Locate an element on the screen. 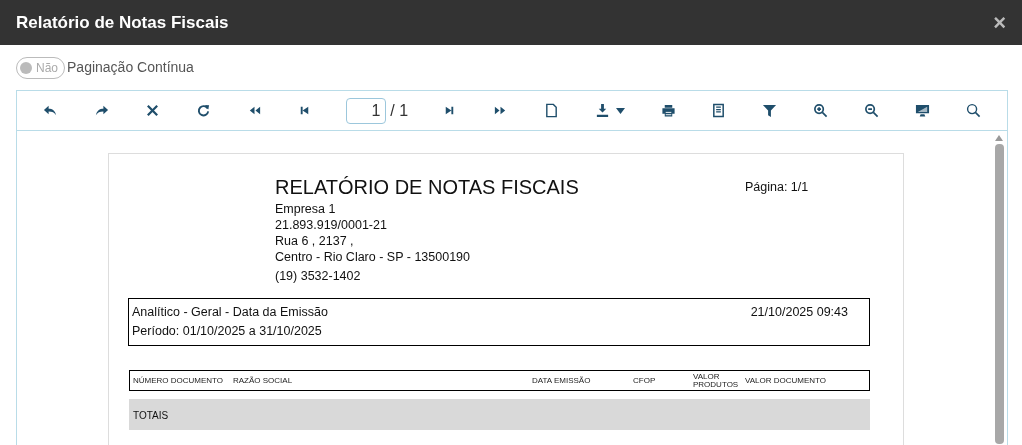 The width and height of the screenshot is (1022, 445). column-header: VALOR PRODUTOS is located at coordinates (716, 380).